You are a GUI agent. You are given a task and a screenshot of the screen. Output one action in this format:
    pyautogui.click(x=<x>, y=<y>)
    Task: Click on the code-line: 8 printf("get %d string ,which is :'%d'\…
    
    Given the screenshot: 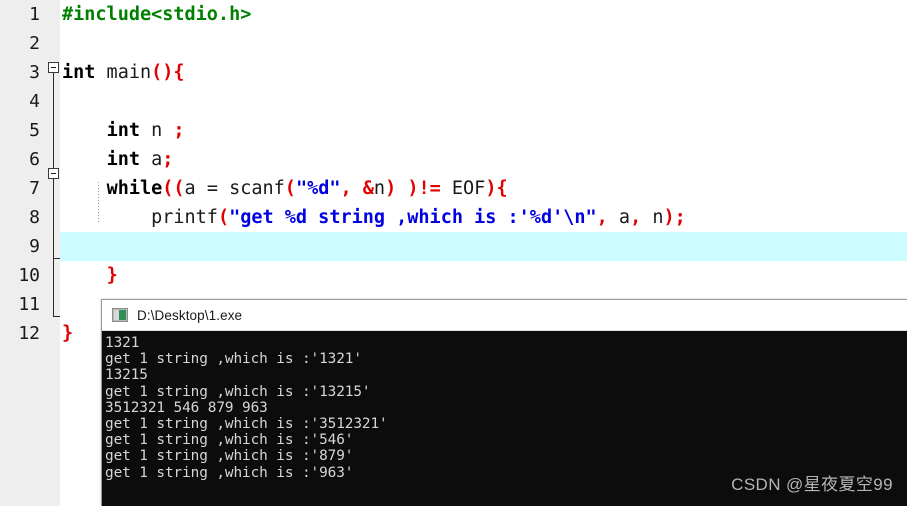 What is the action you would take?
    pyautogui.click(x=453, y=217)
    